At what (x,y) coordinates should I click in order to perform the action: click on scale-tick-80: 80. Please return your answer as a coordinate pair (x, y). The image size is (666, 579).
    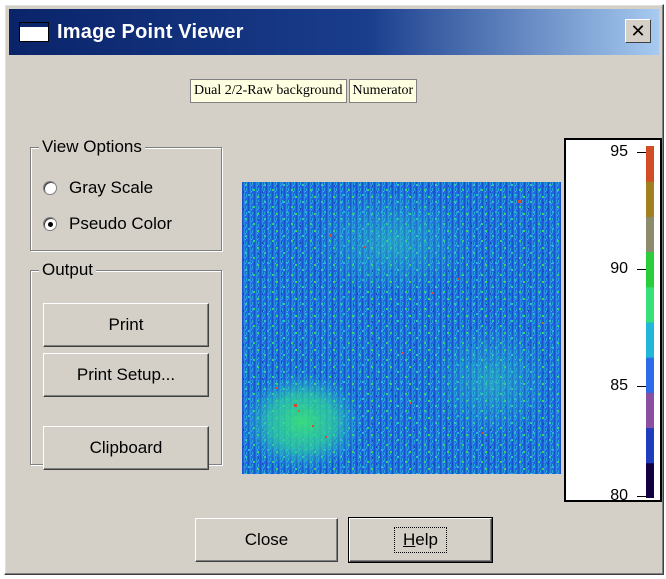
    Looking at the image, I should click on (619, 495).